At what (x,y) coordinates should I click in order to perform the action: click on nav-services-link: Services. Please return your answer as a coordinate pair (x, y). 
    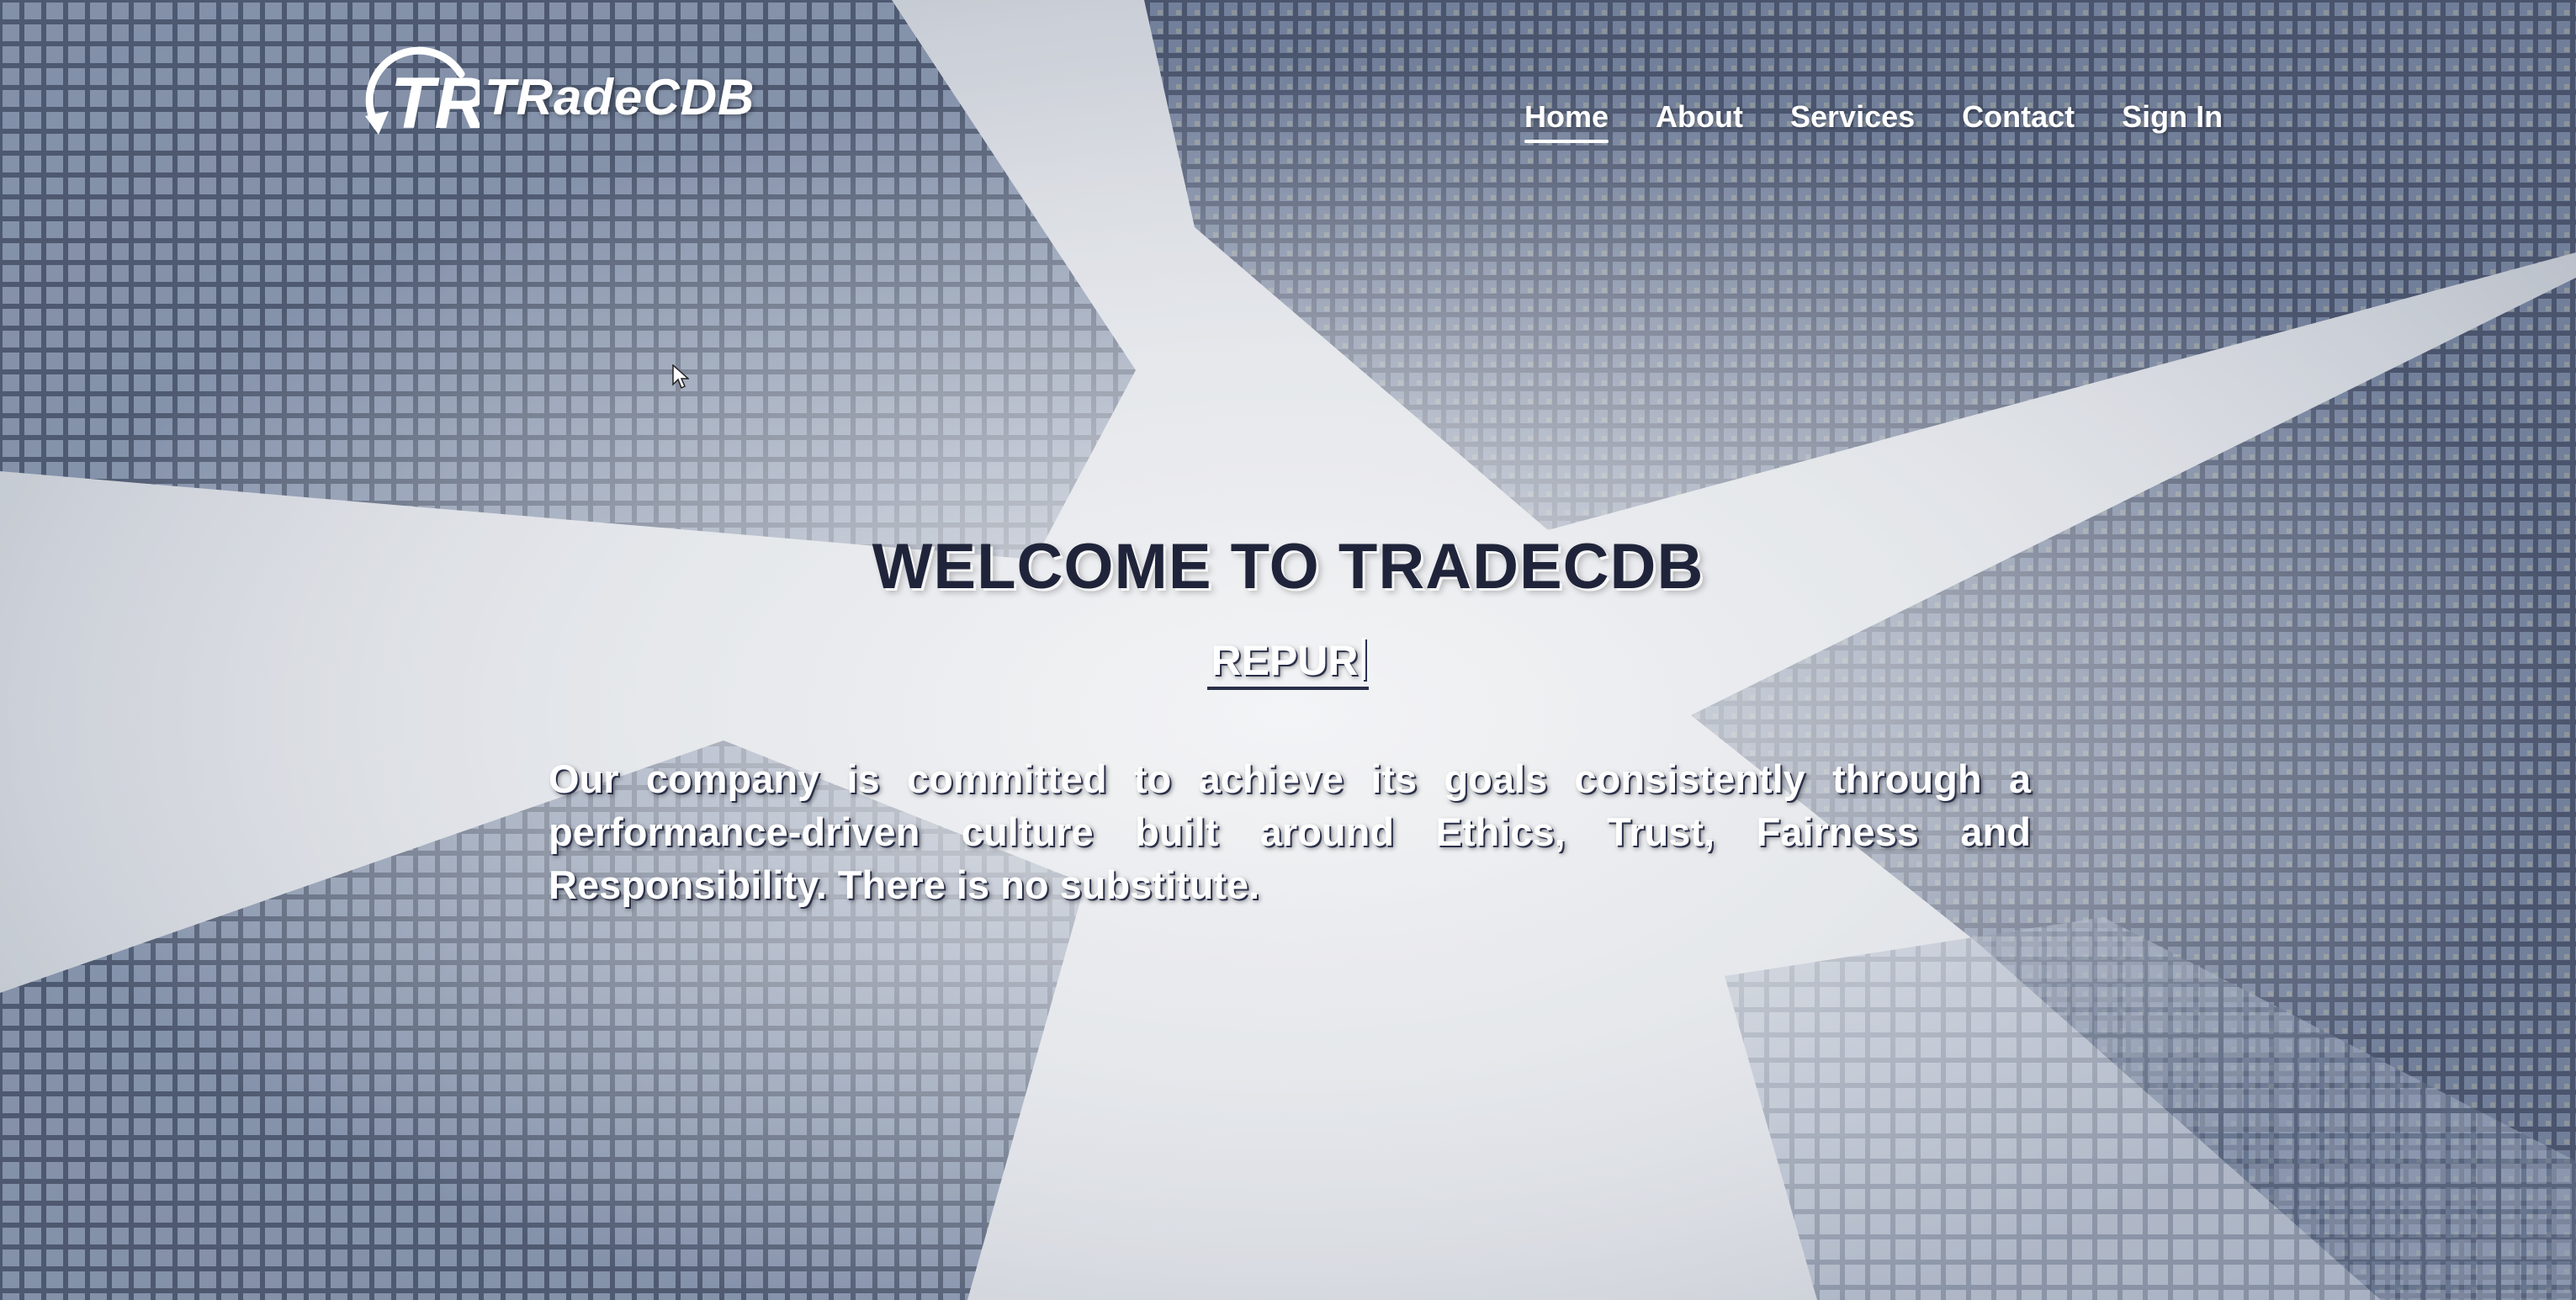
    Looking at the image, I should click on (1853, 121).